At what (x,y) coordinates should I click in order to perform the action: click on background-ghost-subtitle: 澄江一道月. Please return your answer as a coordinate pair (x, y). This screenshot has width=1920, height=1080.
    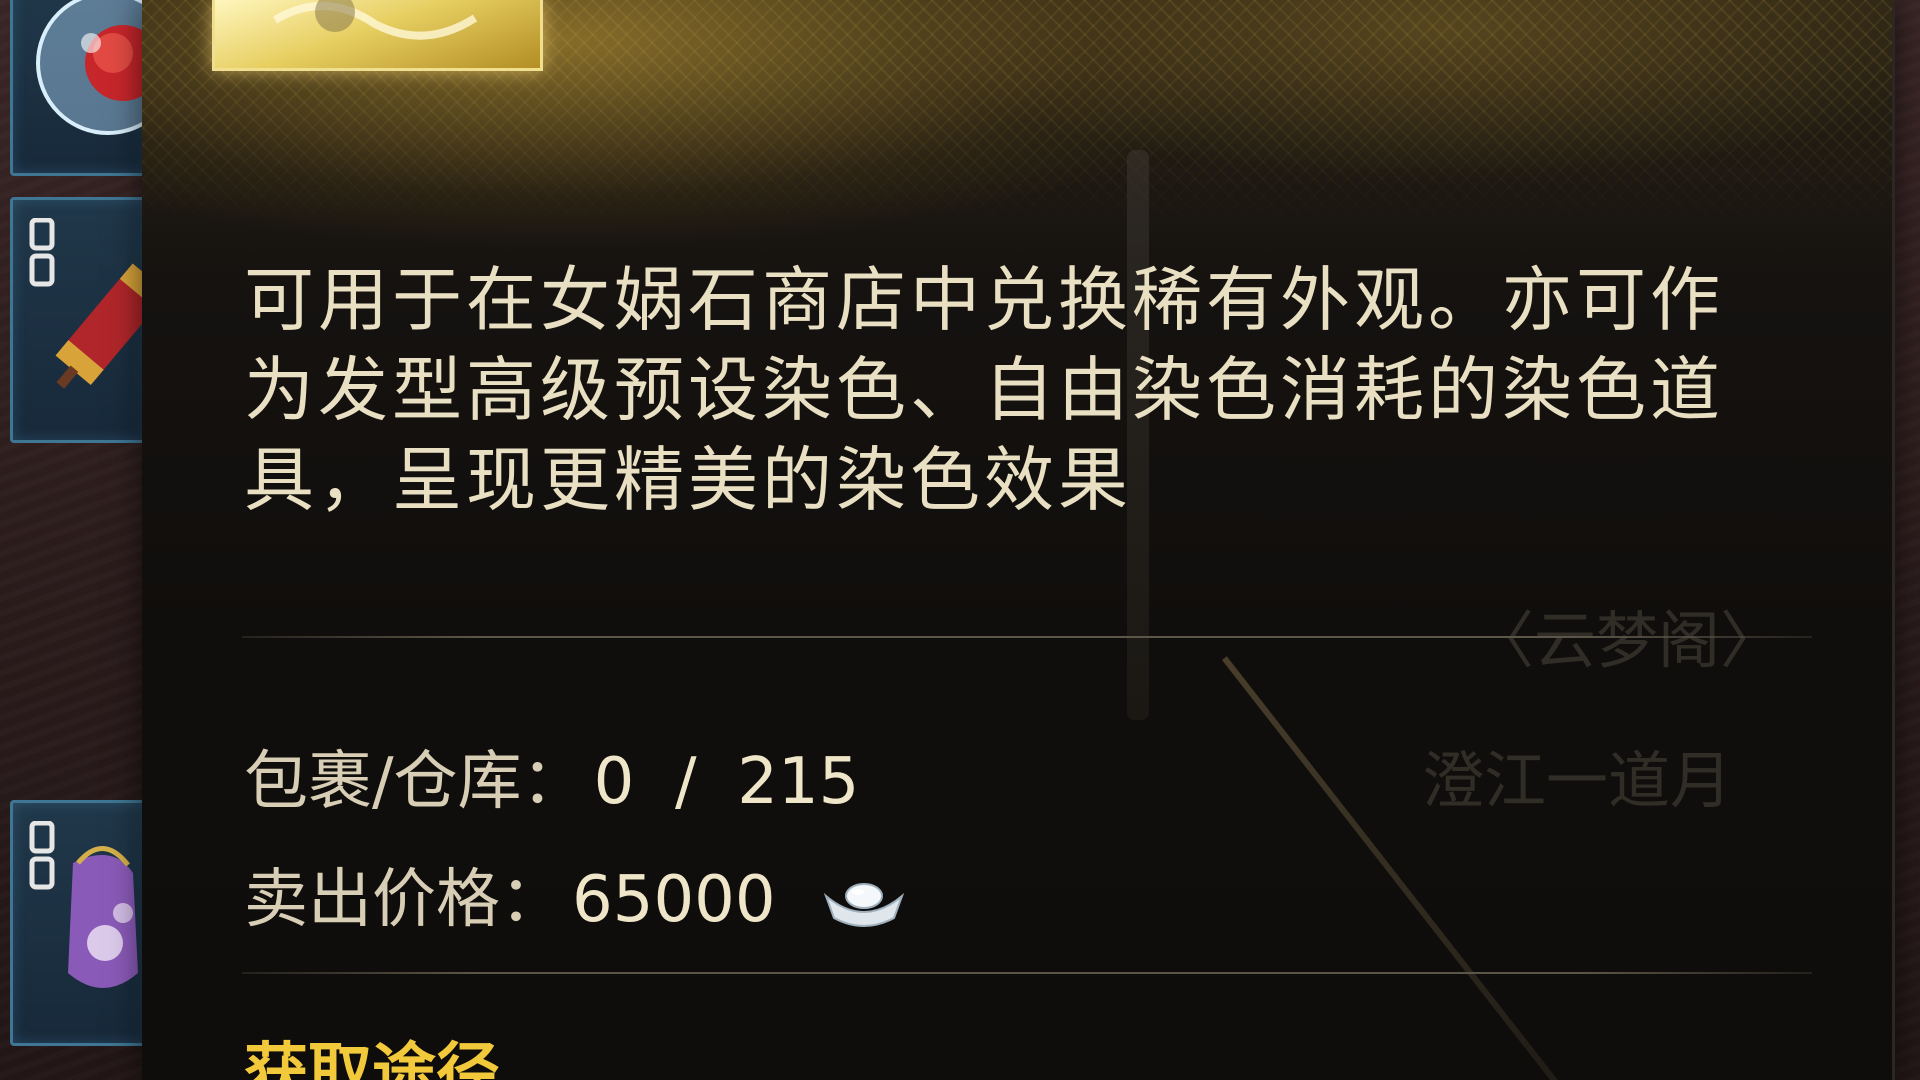
    Looking at the image, I should click on (1577, 780).